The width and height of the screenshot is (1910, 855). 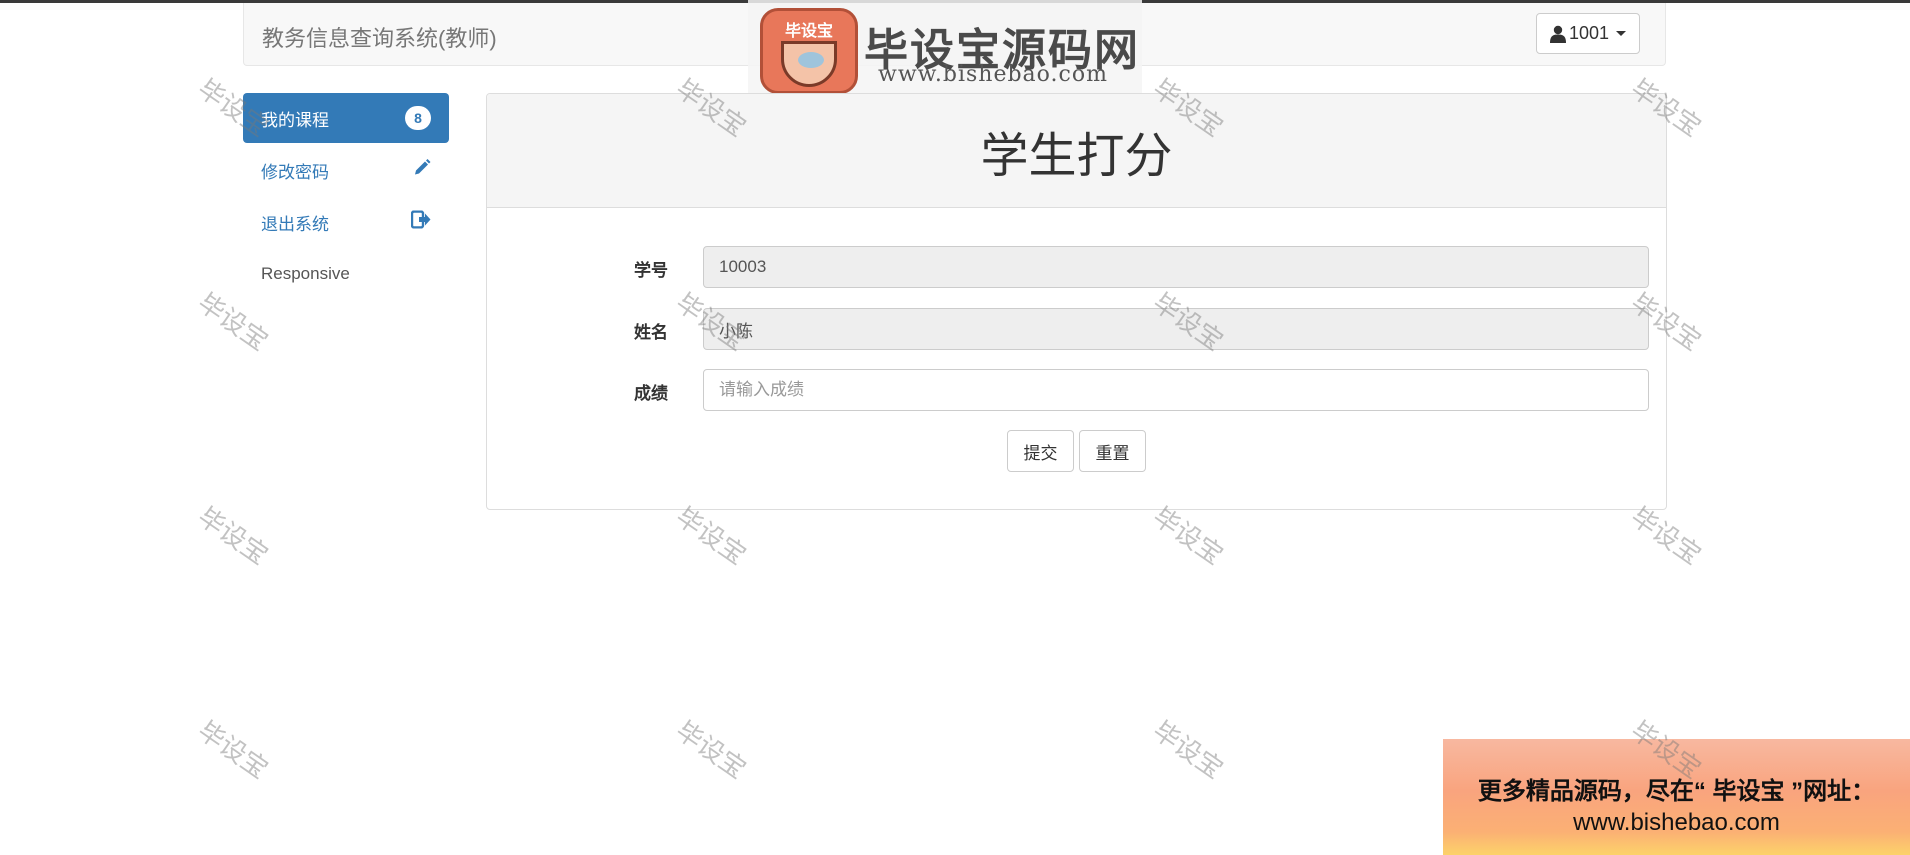 What do you see at coordinates (346, 196) in the screenshot?
I see `sidebar: 我的课程 8 修改密码 退出系统 Responsive` at bounding box center [346, 196].